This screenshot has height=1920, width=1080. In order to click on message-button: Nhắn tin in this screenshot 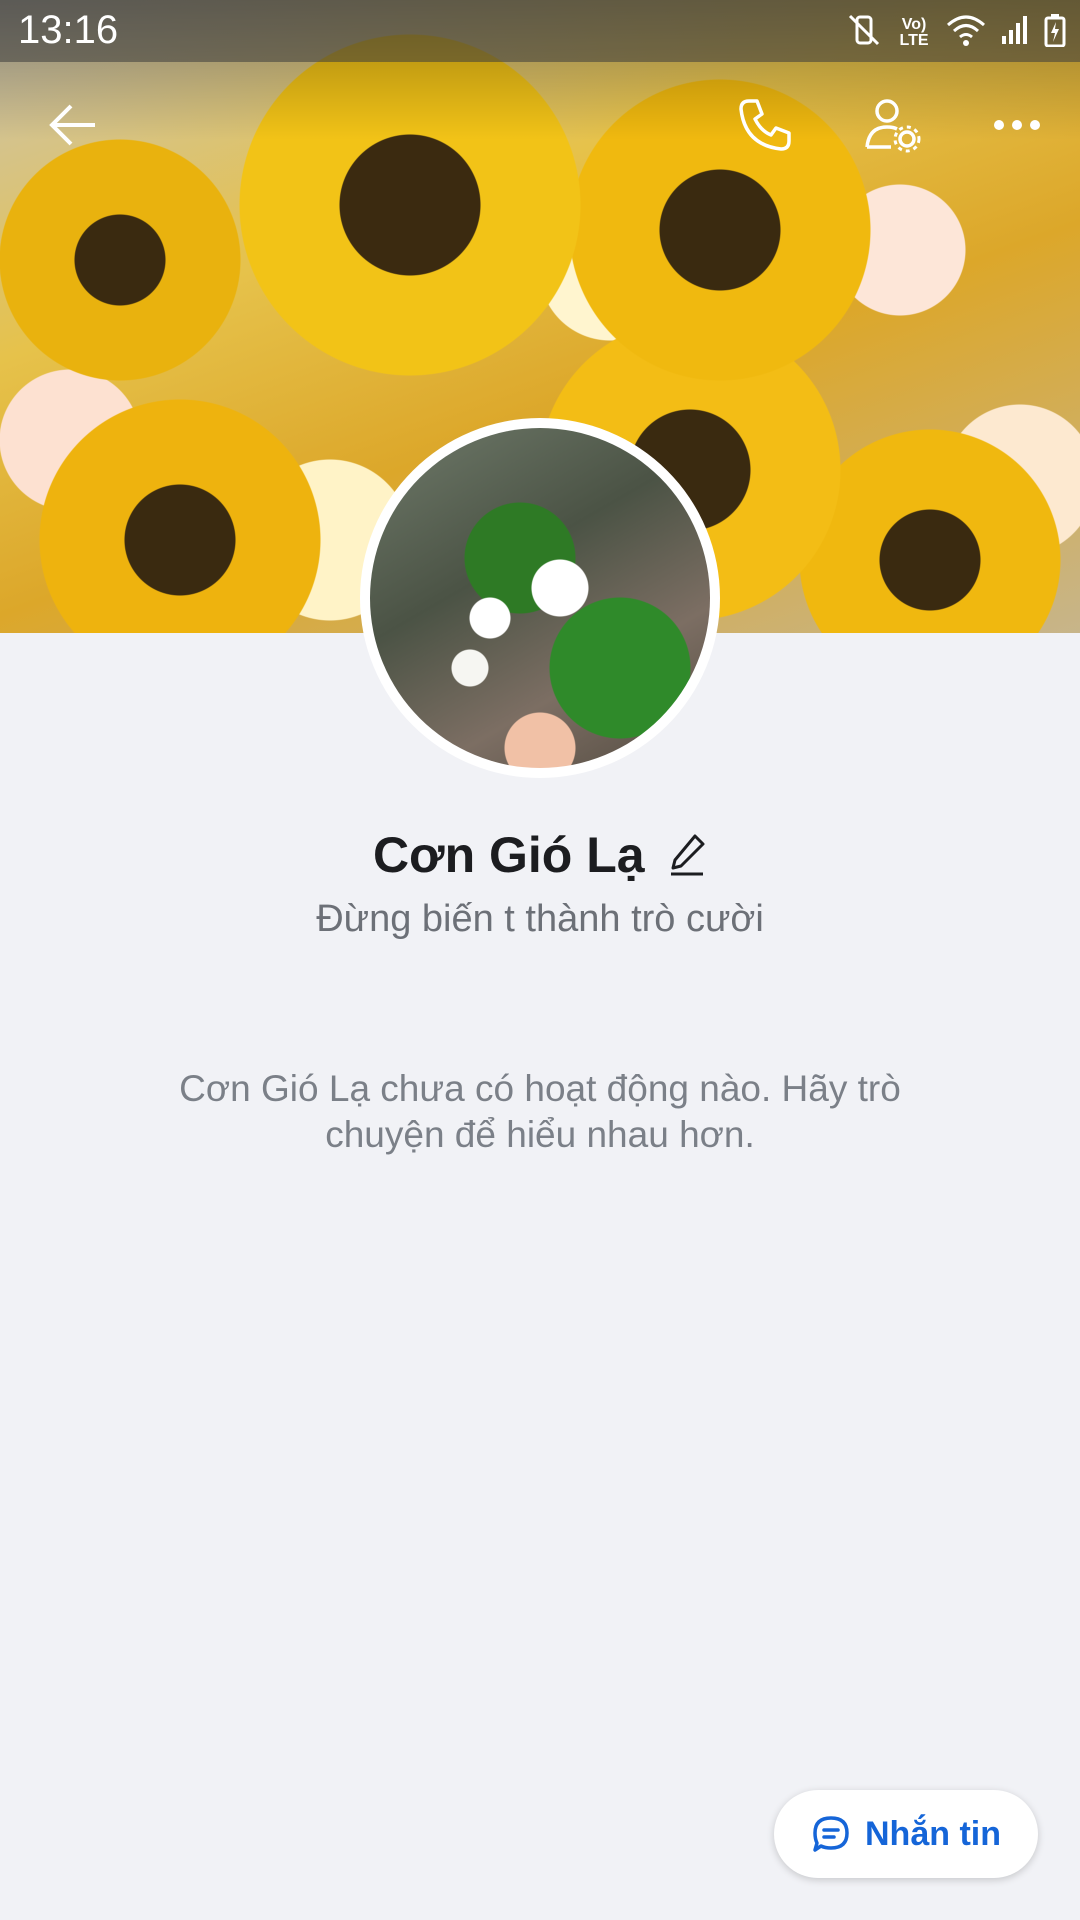, I will do `click(906, 1834)`.